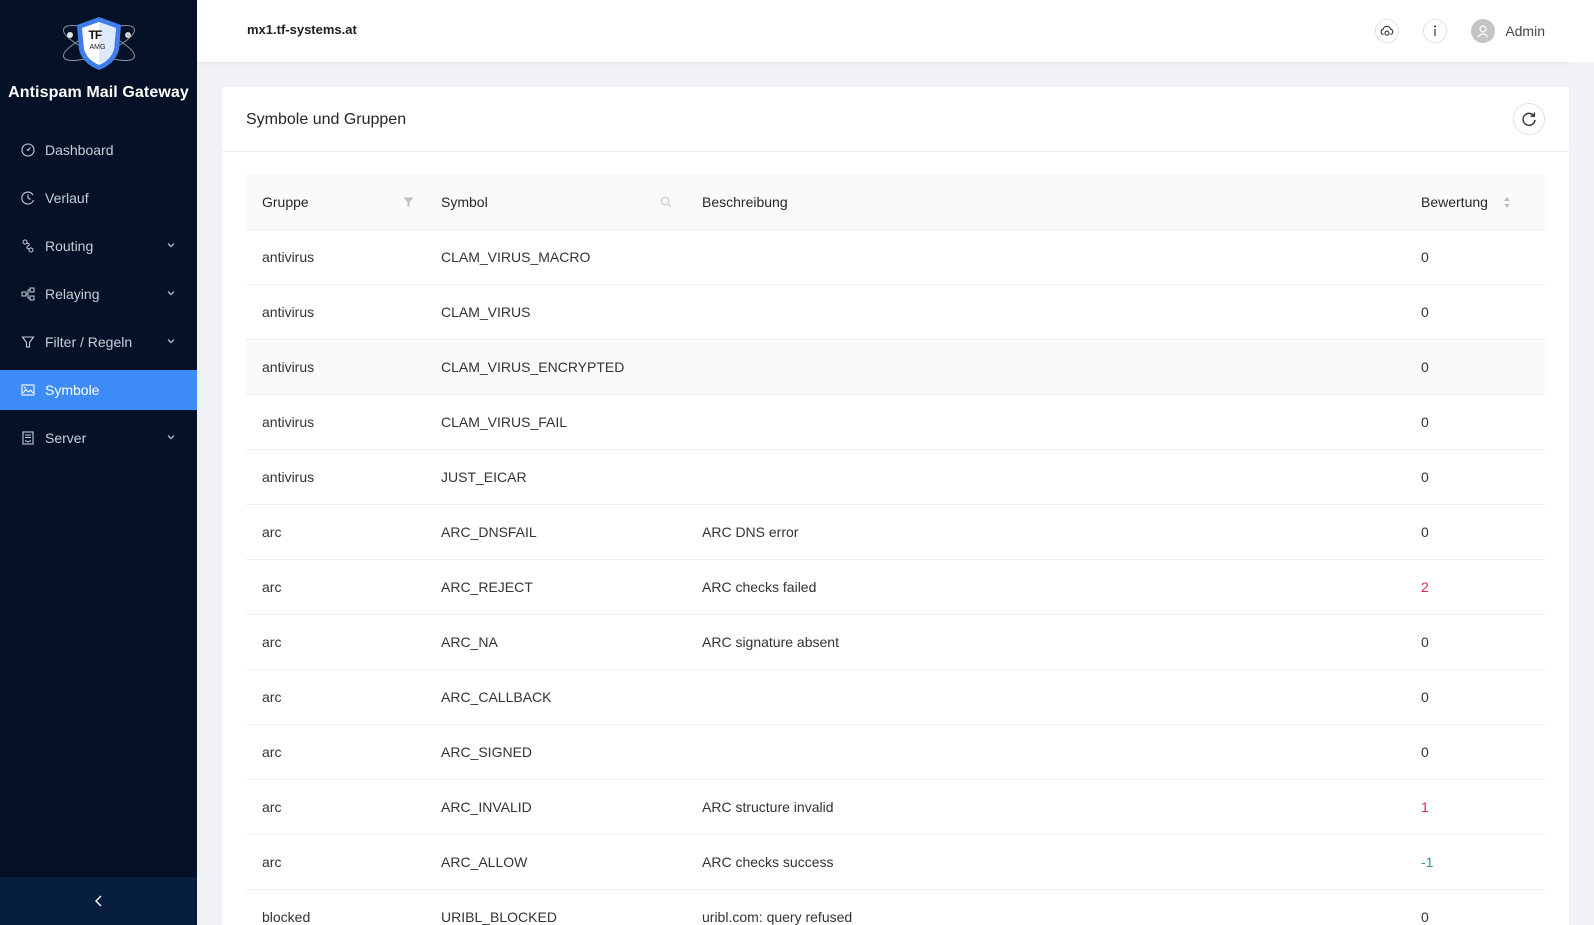  Describe the element at coordinates (326, 119) in the screenshot. I see `page-title: Symbole und Gruppen` at that location.